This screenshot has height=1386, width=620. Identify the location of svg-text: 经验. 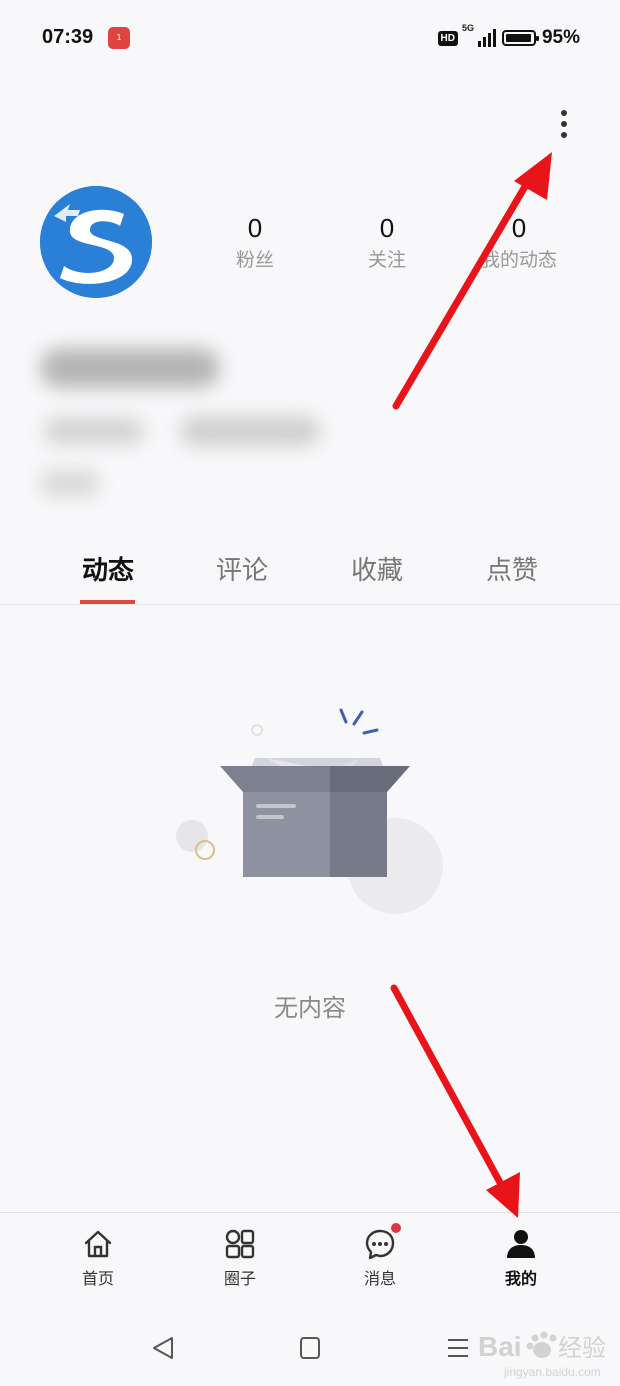
(582, 1348).